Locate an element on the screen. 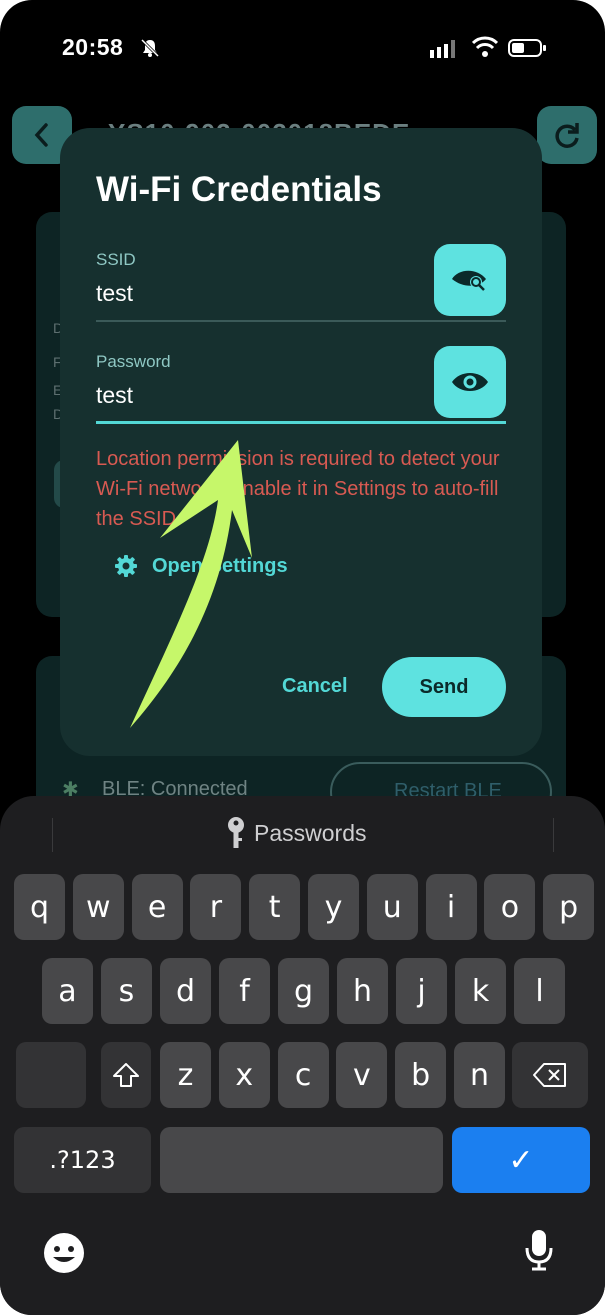  password-label: Password is located at coordinates (133, 361).